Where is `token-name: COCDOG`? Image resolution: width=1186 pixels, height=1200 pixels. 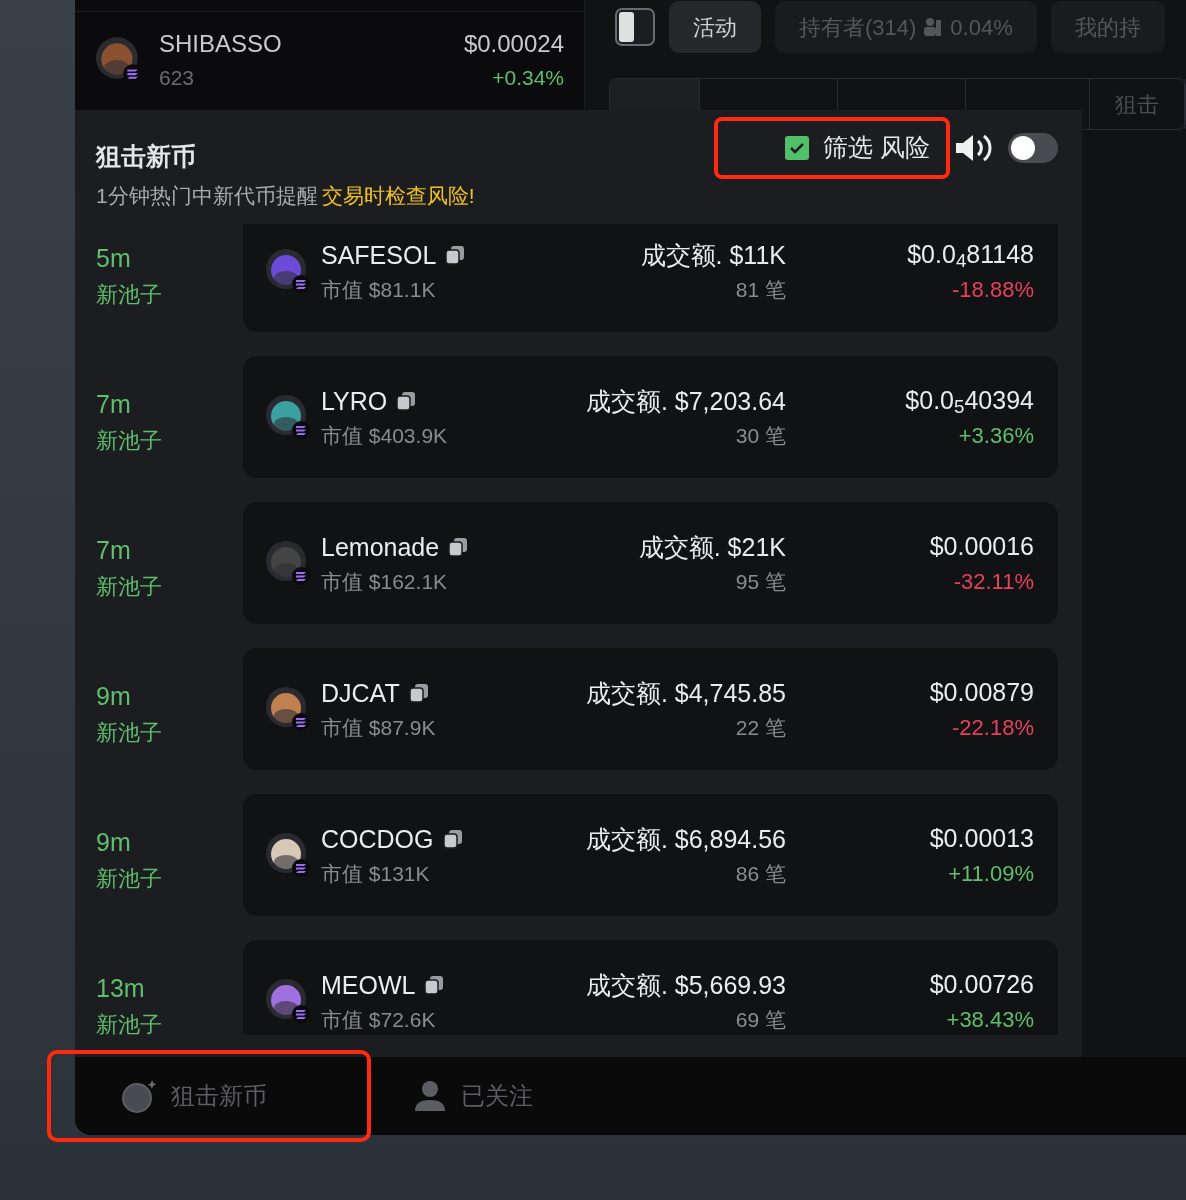 token-name: COCDOG is located at coordinates (377, 839).